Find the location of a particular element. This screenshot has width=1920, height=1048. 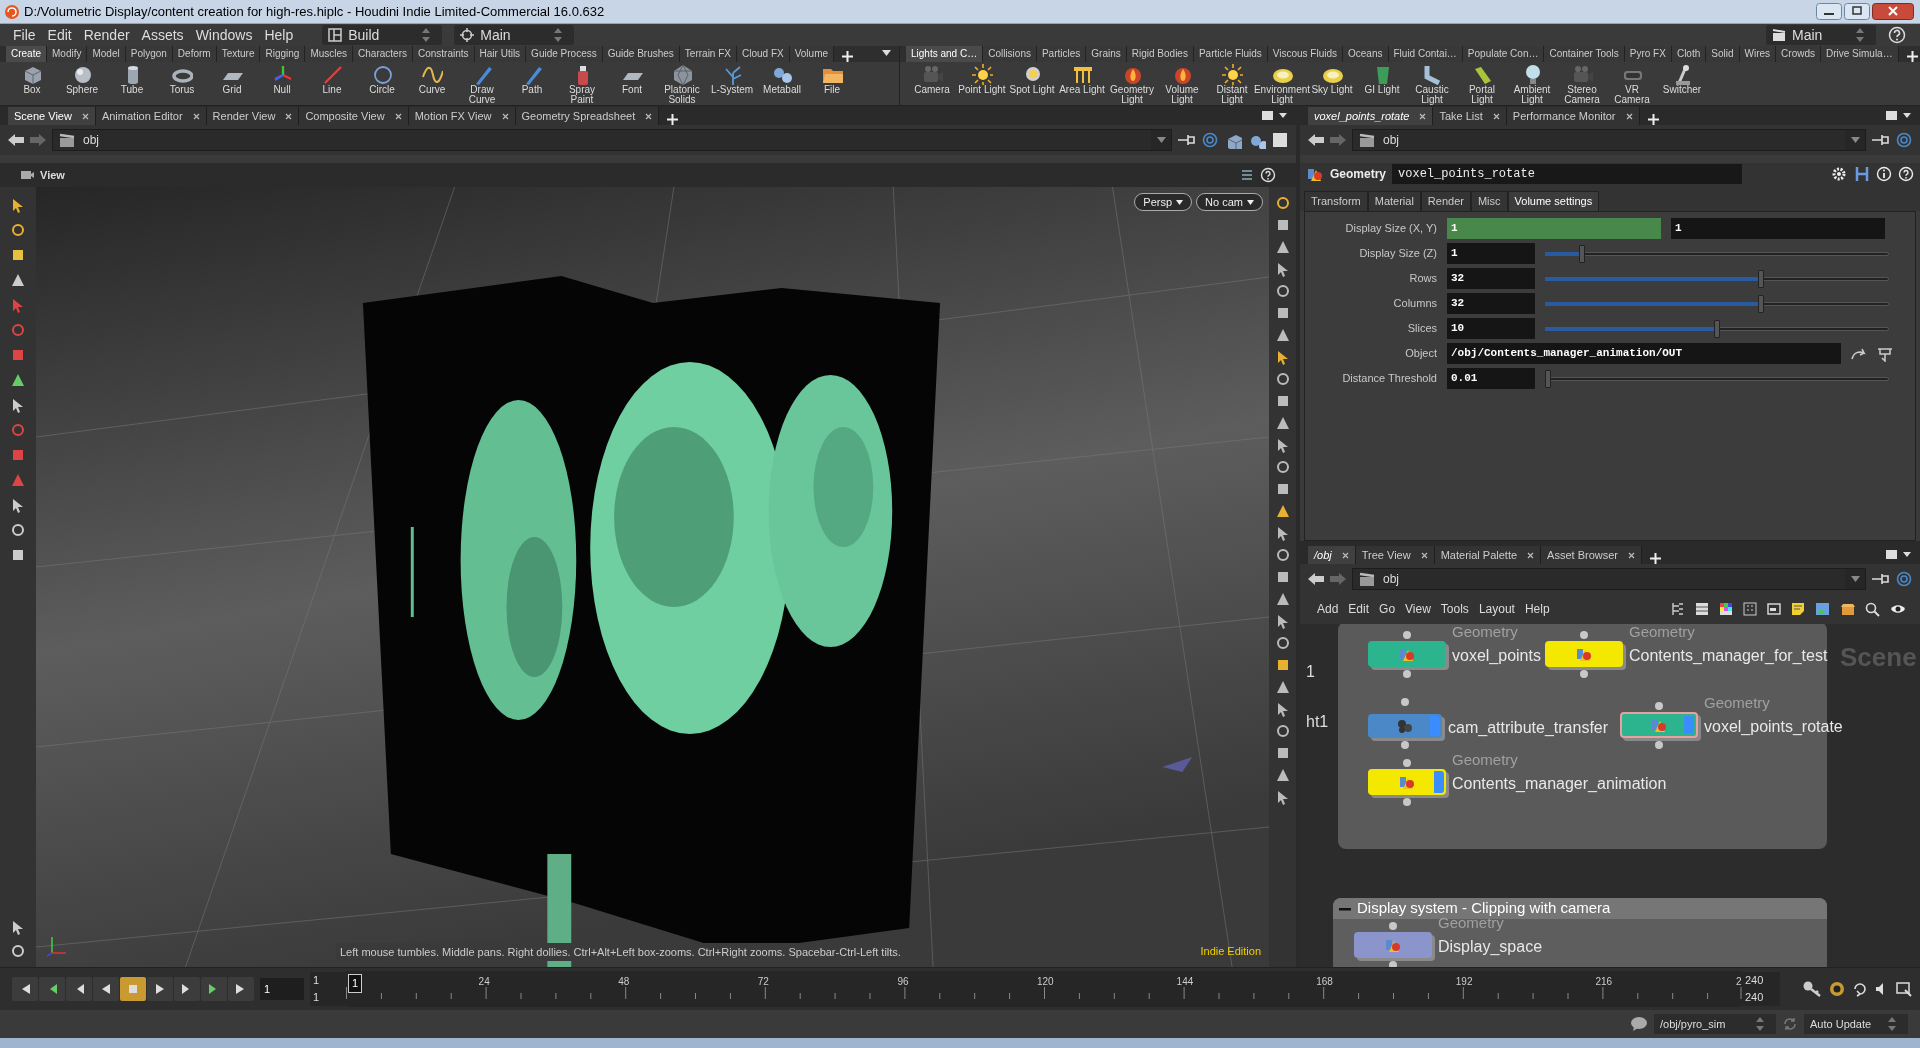

path-field: /obj/Contents_manager_animation/OUT is located at coordinates (1644, 353).